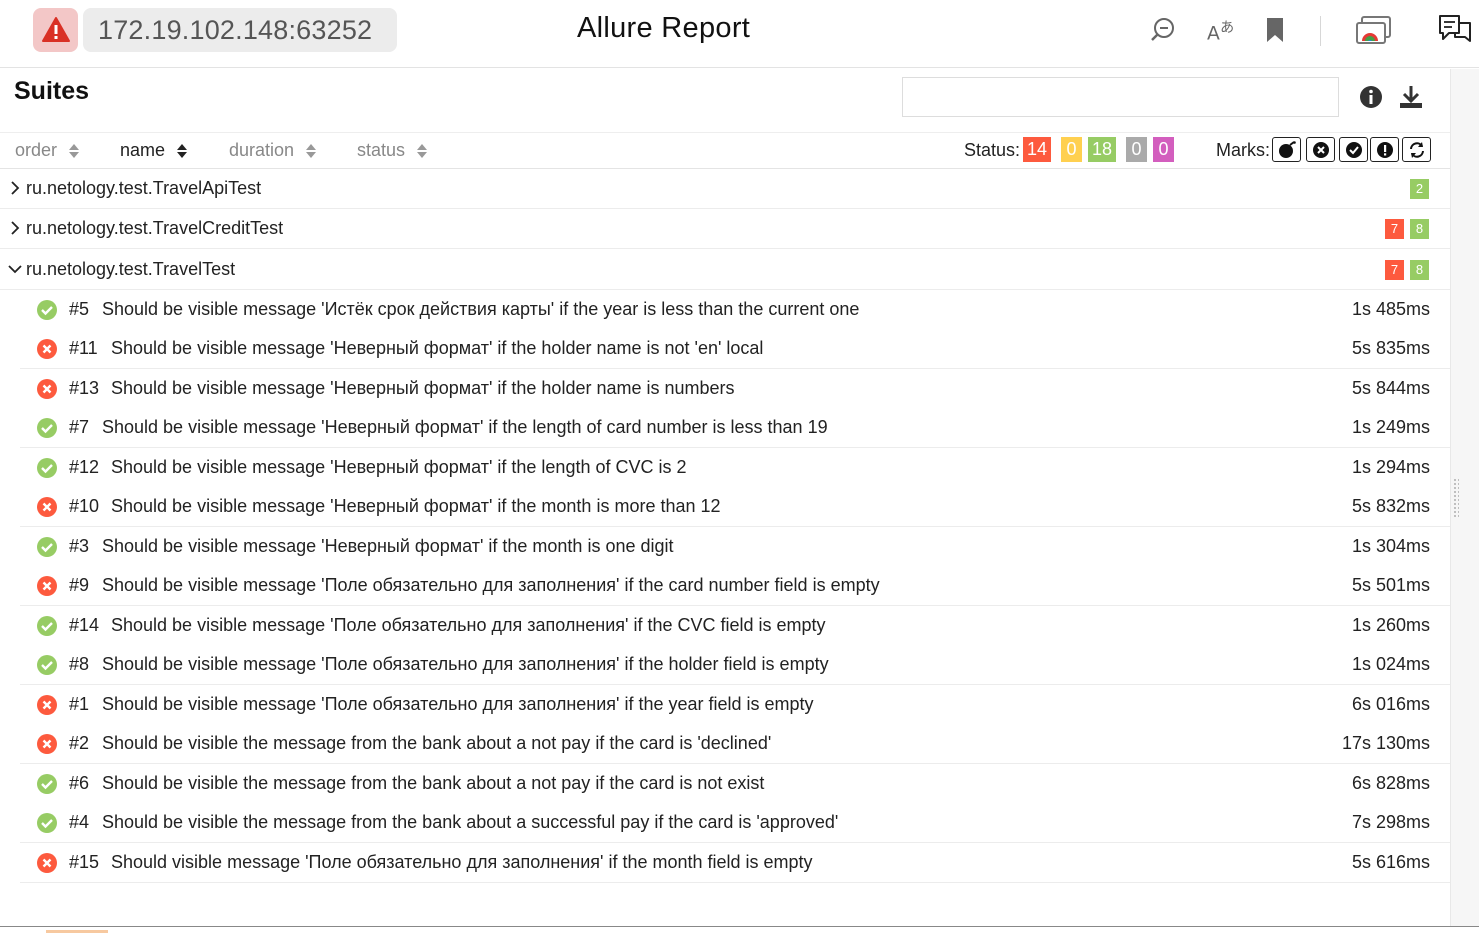 The height and width of the screenshot is (933, 1479). Describe the element at coordinates (84, 862) in the screenshot. I see `test-case-number: #15` at that location.